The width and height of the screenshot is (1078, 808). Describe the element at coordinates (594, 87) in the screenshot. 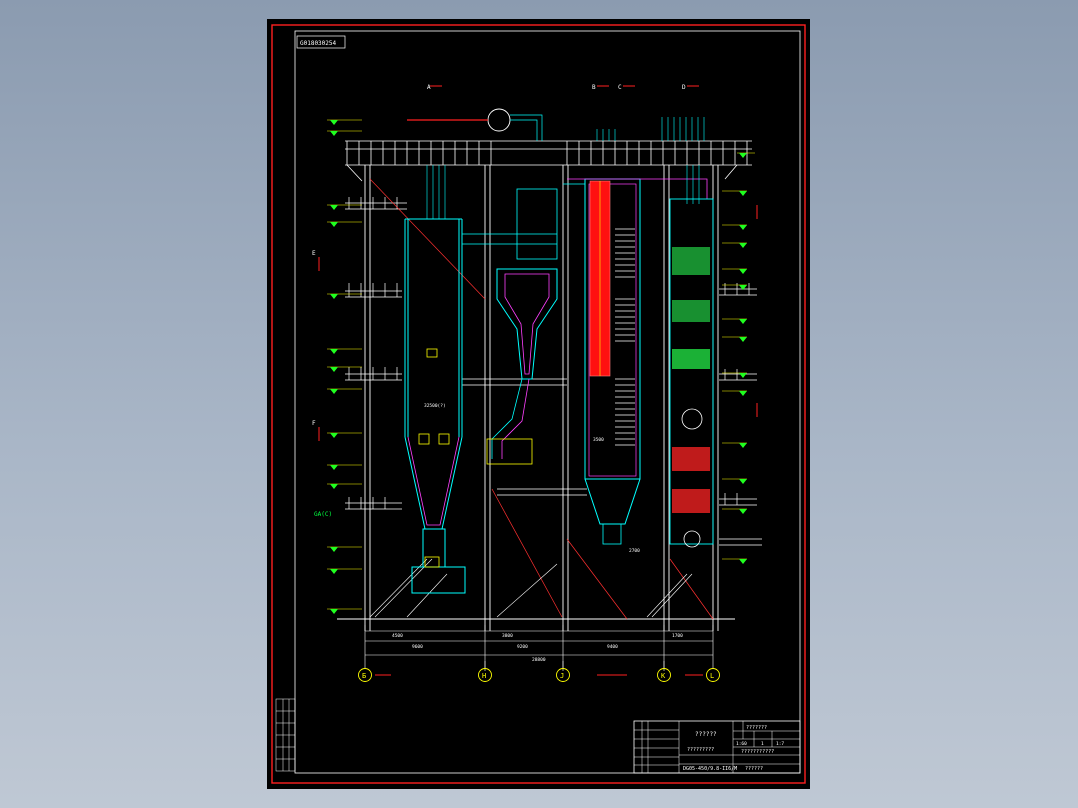

I see `section-mark-b: B` at that location.